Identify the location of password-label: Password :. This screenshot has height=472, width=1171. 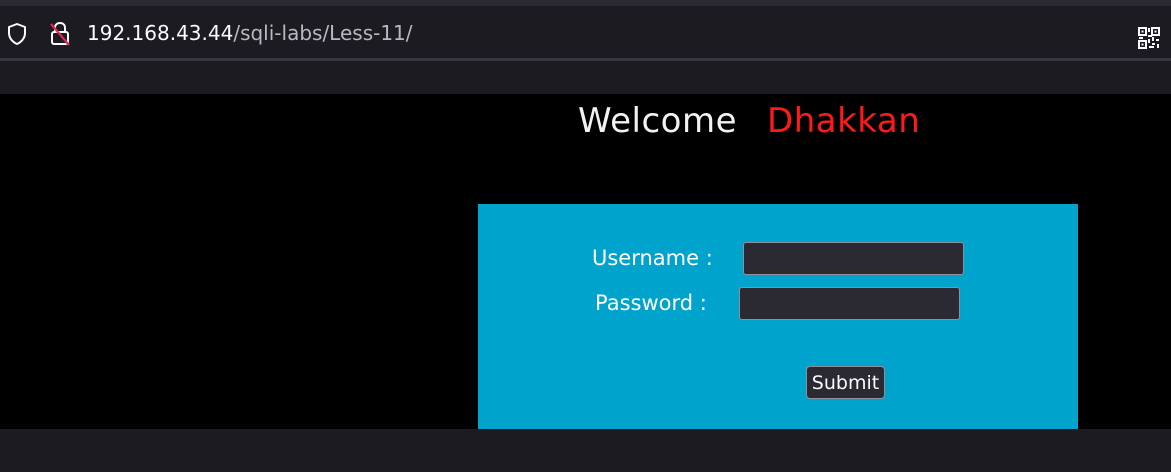
(651, 303).